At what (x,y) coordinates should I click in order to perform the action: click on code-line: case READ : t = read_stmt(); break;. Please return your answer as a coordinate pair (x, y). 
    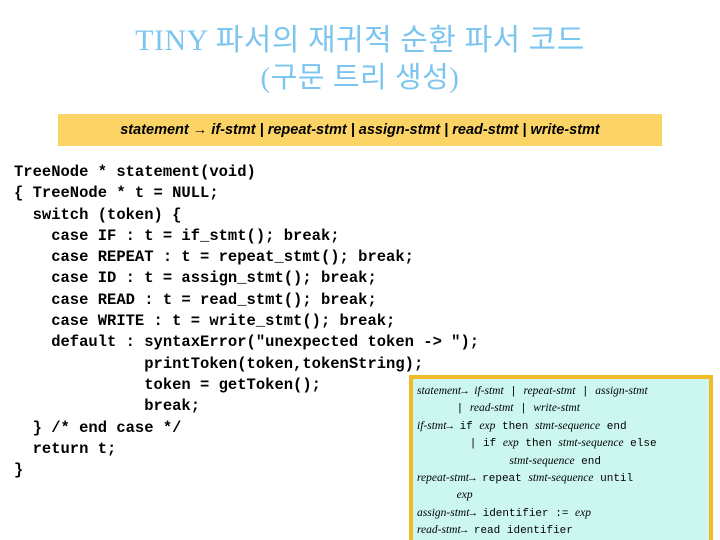
    Looking at the image, I should click on (195, 299).